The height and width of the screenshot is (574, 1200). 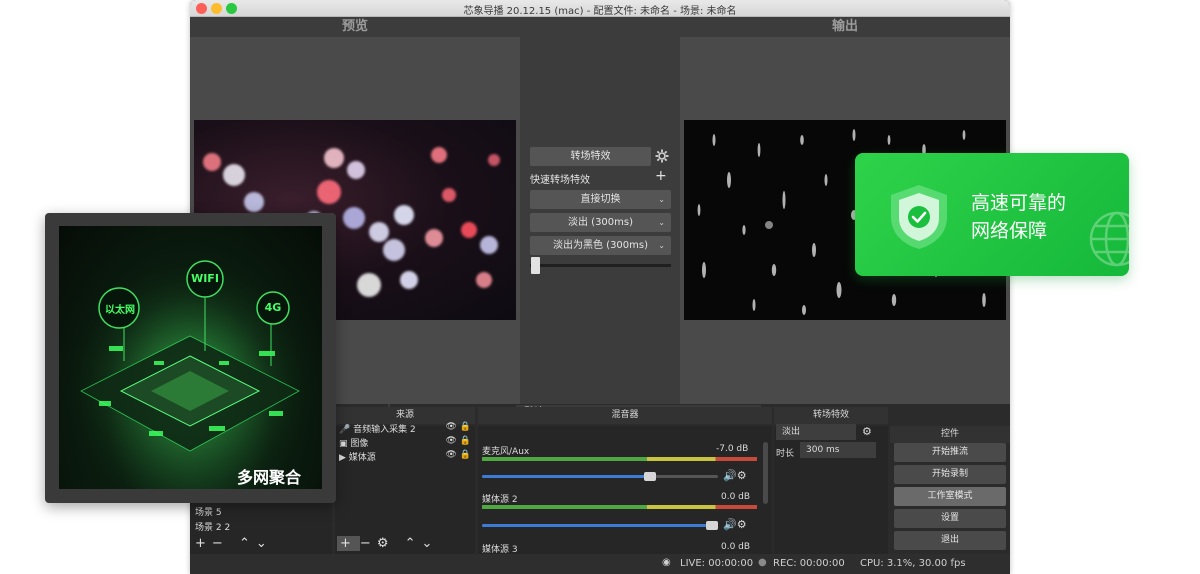 What do you see at coordinates (838, 450) in the screenshot?
I see `duration-input: 300 ms` at bounding box center [838, 450].